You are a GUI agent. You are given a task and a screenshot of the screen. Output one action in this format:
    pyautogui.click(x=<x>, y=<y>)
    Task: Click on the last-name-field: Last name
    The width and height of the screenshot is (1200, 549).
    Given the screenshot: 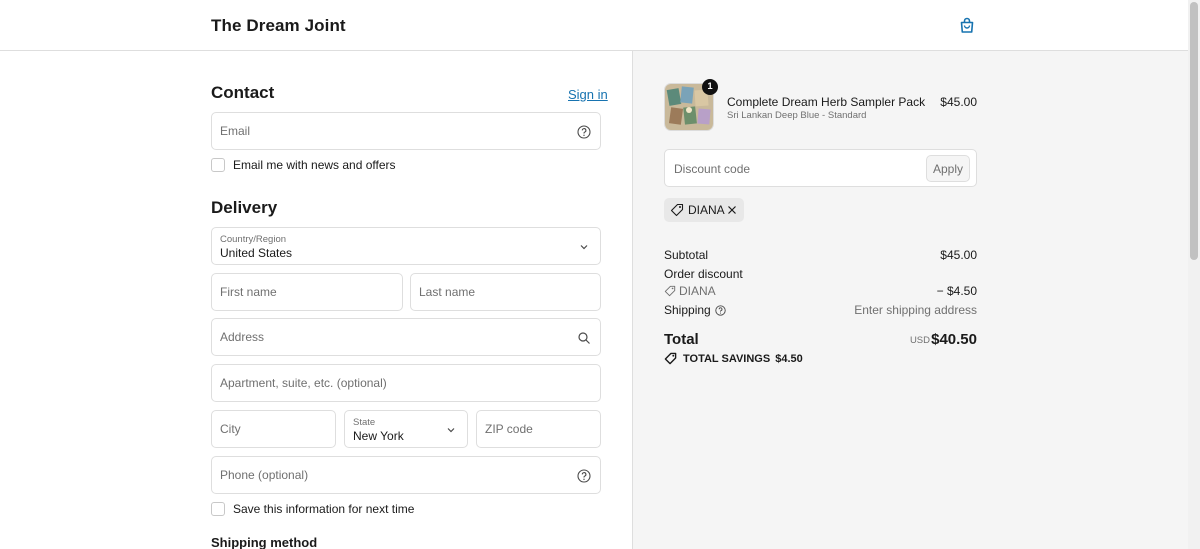 What is the action you would take?
    pyautogui.click(x=505, y=292)
    